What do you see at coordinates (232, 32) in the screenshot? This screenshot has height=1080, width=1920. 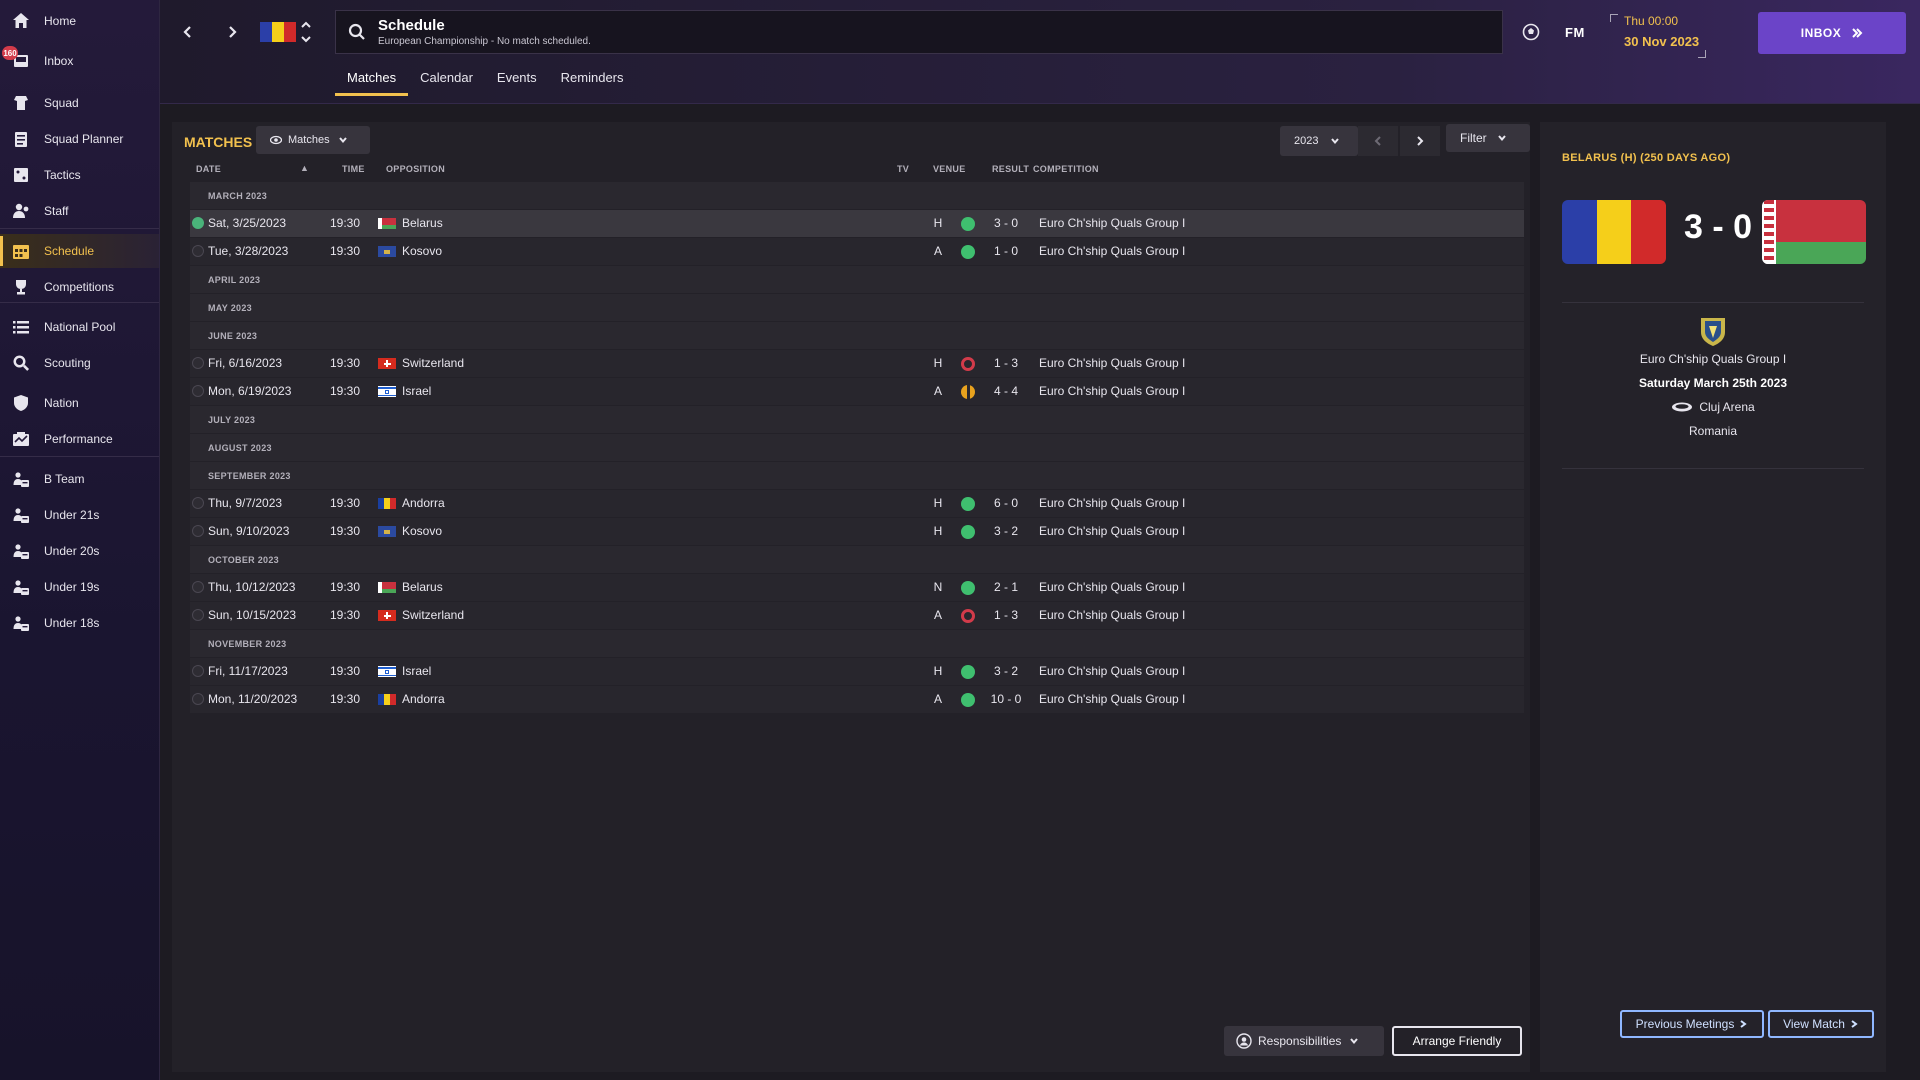 I see `forward-button` at bounding box center [232, 32].